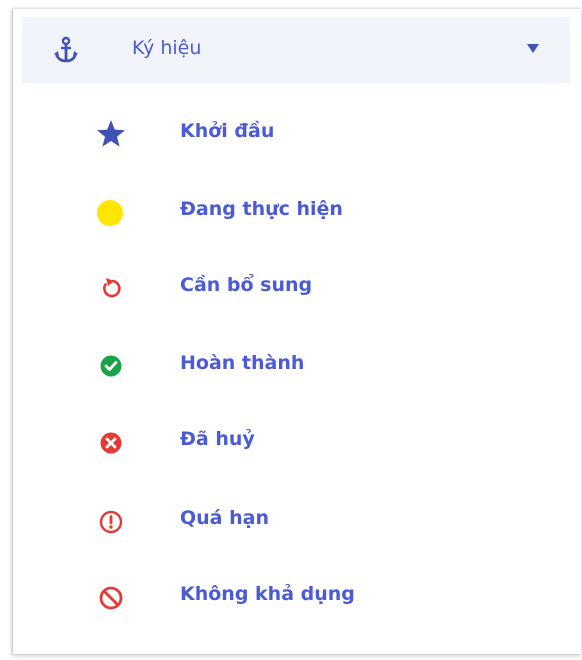 The image size is (582, 660). I want to click on legend-header: Ký hiệu, so click(296, 50).